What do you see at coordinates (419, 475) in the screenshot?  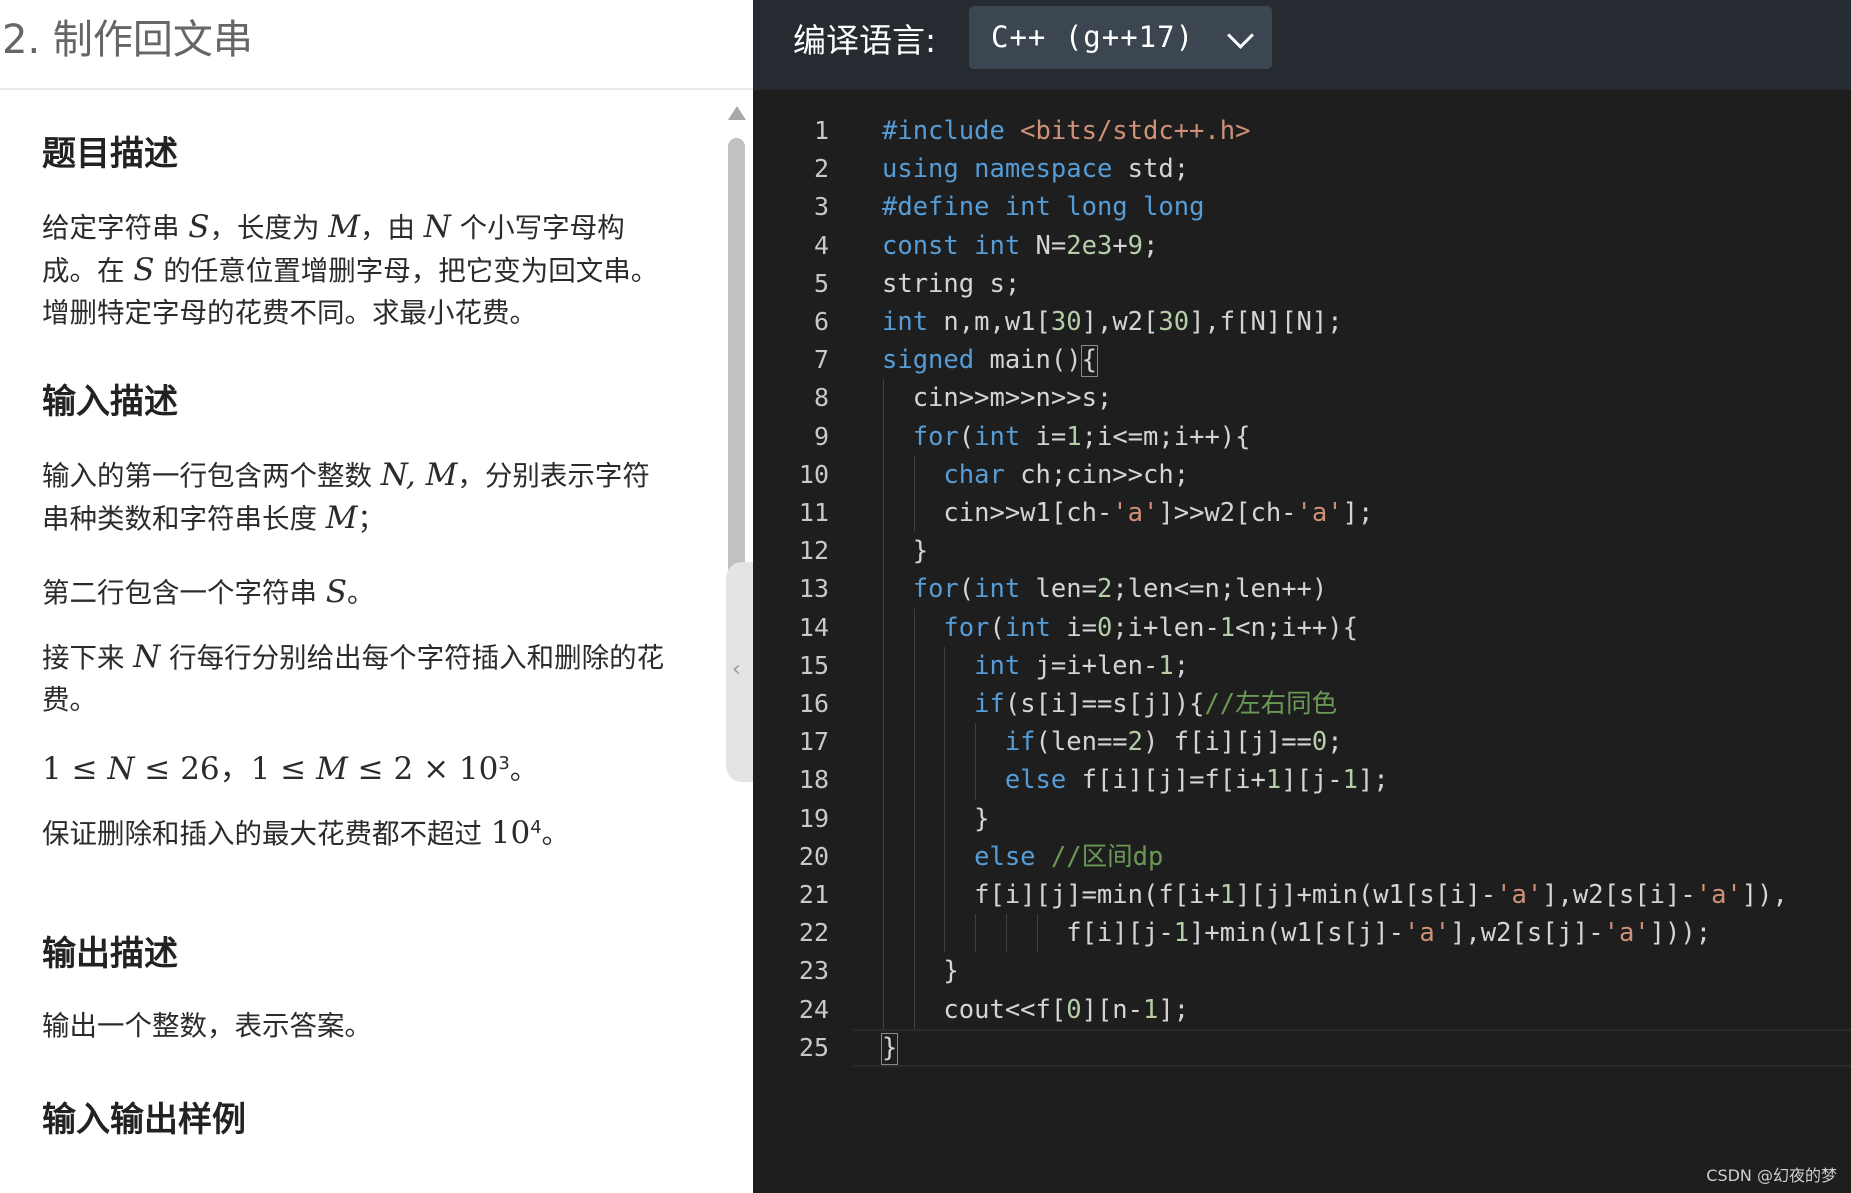 I see `math-var: N, M` at bounding box center [419, 475].